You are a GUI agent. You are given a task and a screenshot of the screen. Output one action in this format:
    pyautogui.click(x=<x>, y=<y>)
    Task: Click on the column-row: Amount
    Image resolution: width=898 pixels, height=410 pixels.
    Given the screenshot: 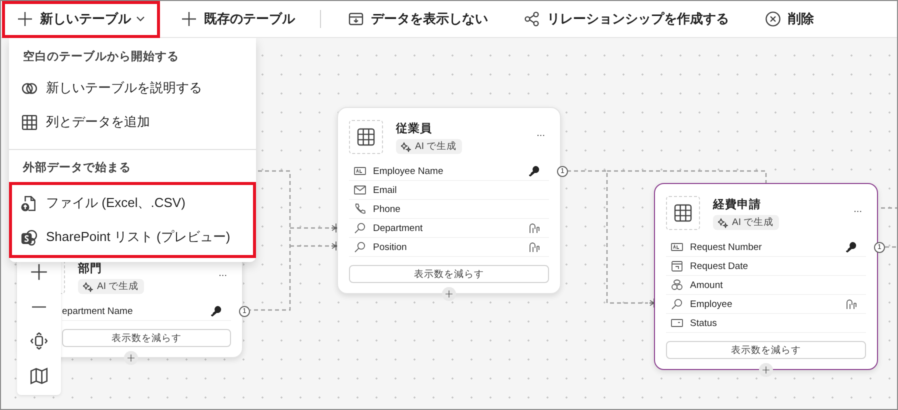 What is the action you would take?
    pyautogui.click(x=766, y=285)
    